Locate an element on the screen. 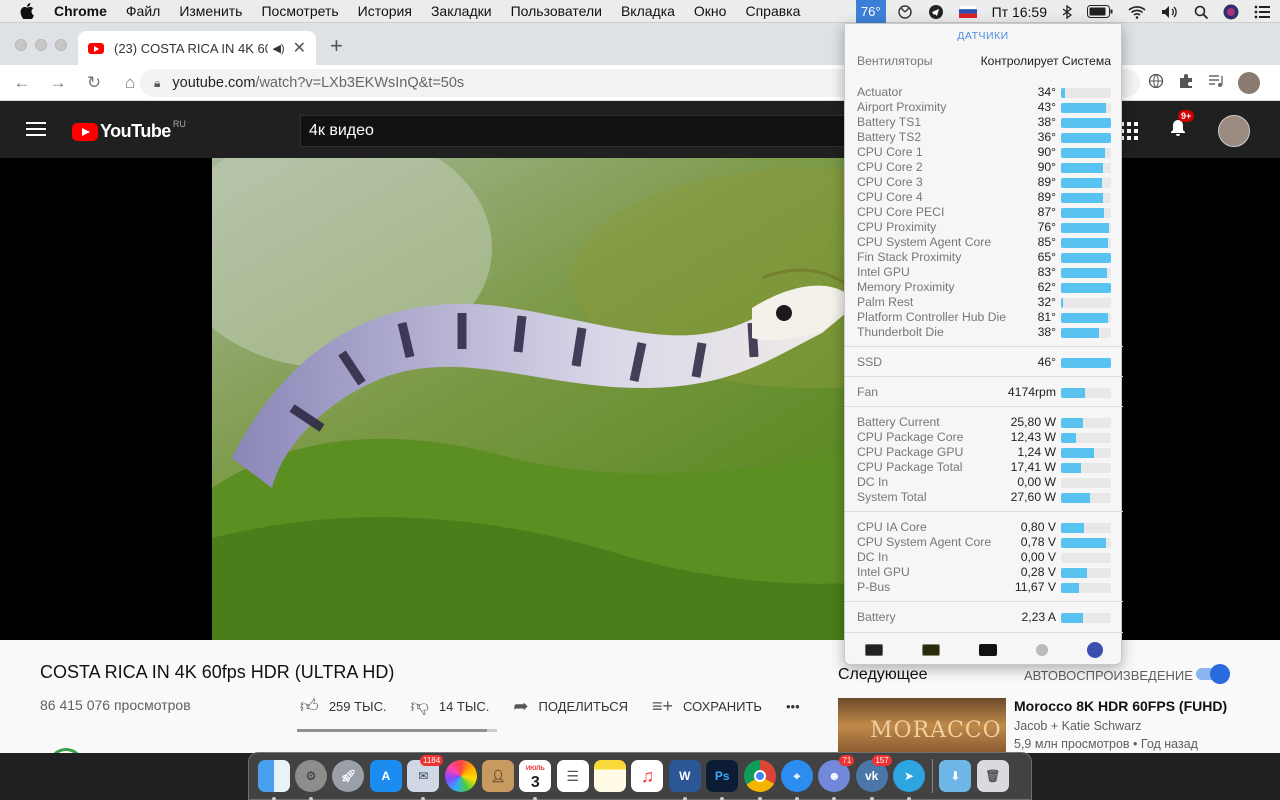  word-icon: W is located at coordinates (684, 780).